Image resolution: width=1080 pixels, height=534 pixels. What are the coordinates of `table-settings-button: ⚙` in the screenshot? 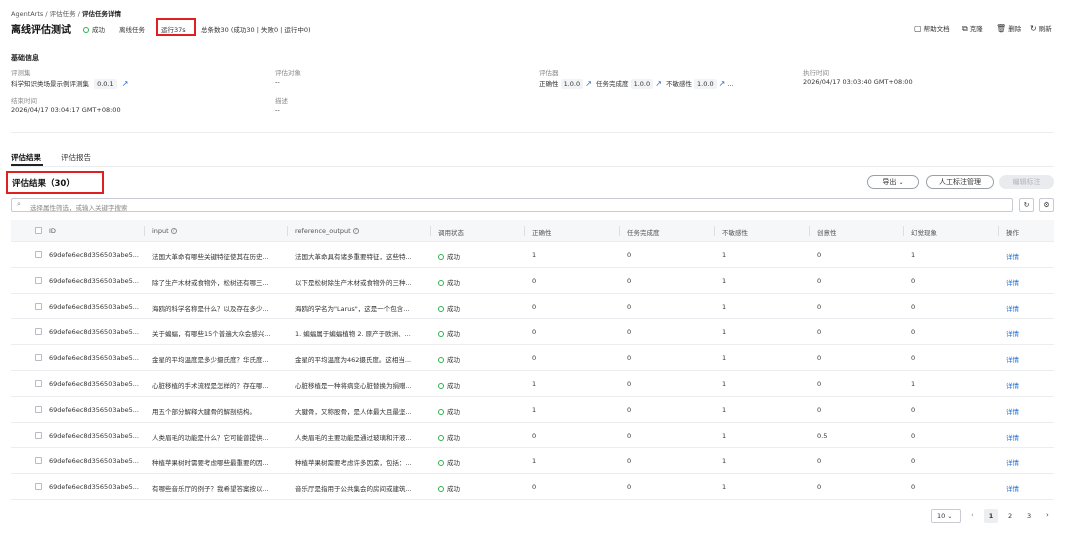 It's located at (1046, 205).